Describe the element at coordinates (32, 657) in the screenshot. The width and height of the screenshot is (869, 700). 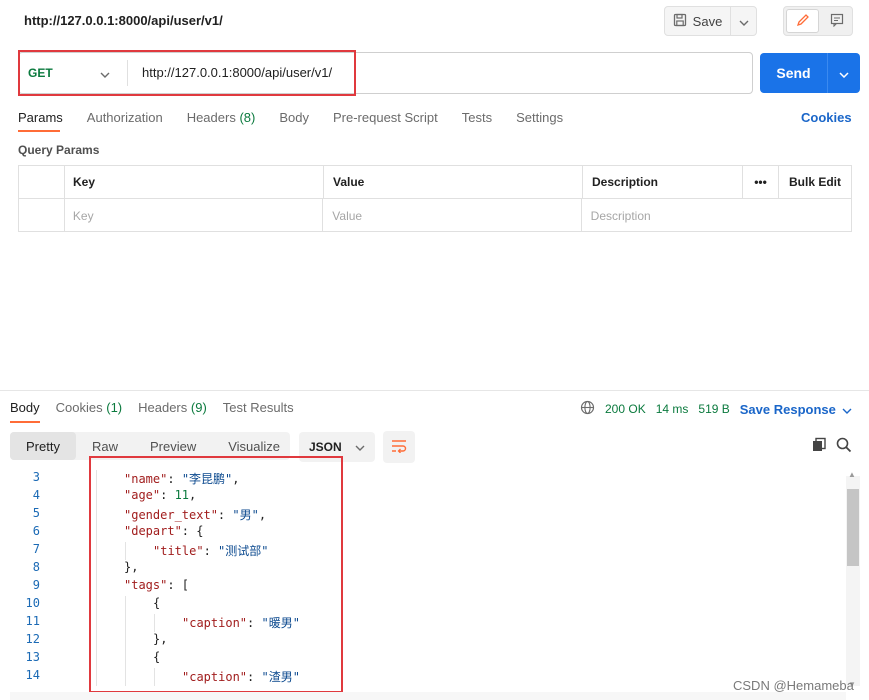
I see `line-number: 13` at that location.